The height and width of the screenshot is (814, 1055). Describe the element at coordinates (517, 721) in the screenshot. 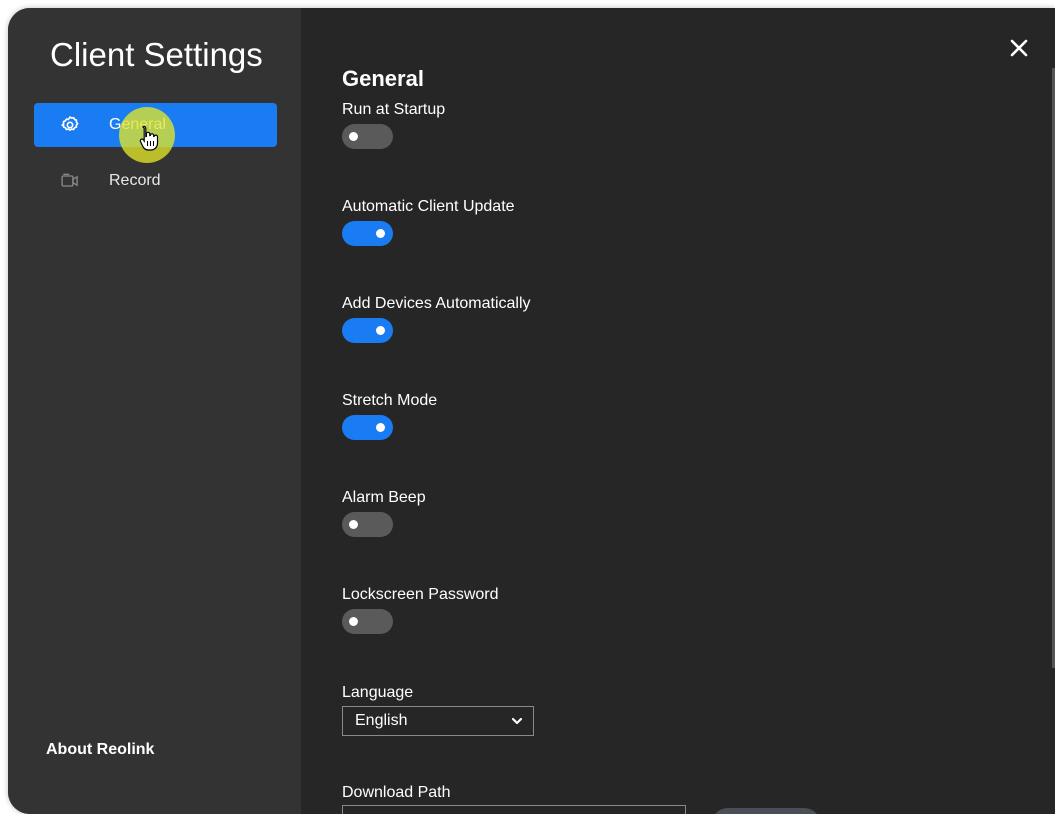

I see `chevron-down-icon` at that location.